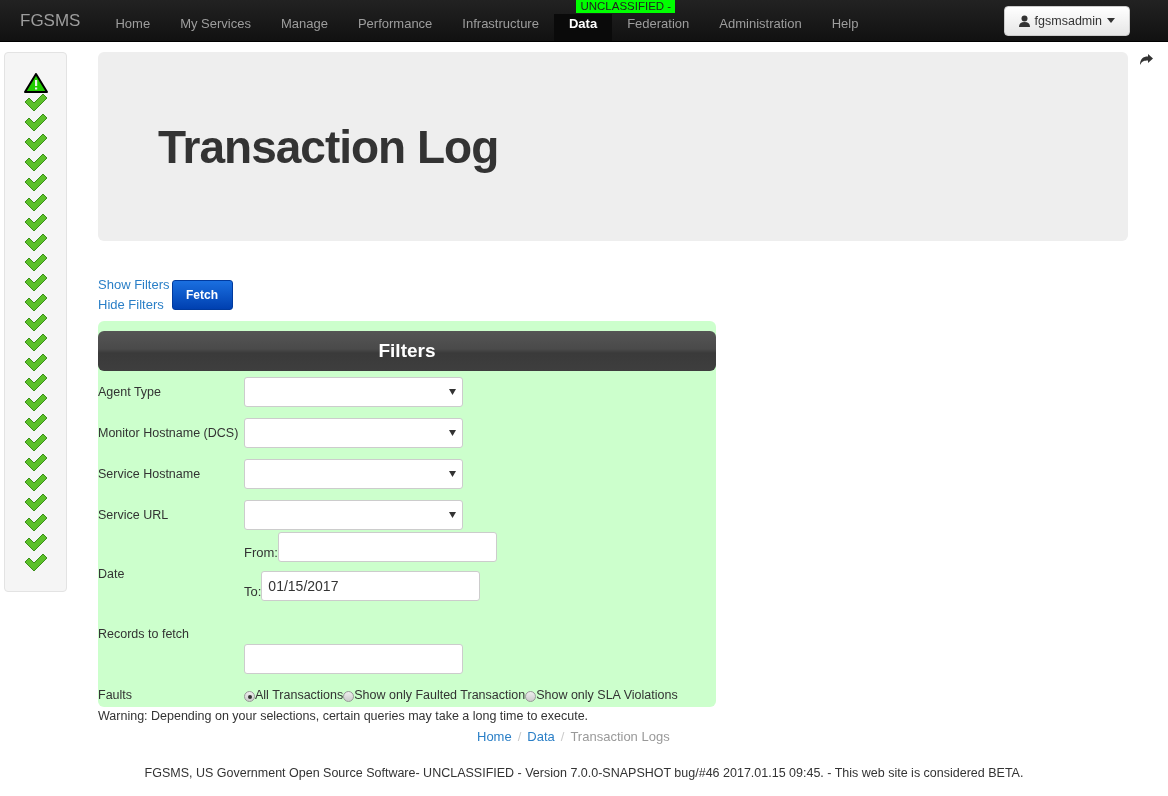  Describe the element at coordinates (134, 514) in the screenshot. I see `field-label: Service URL` at that location.